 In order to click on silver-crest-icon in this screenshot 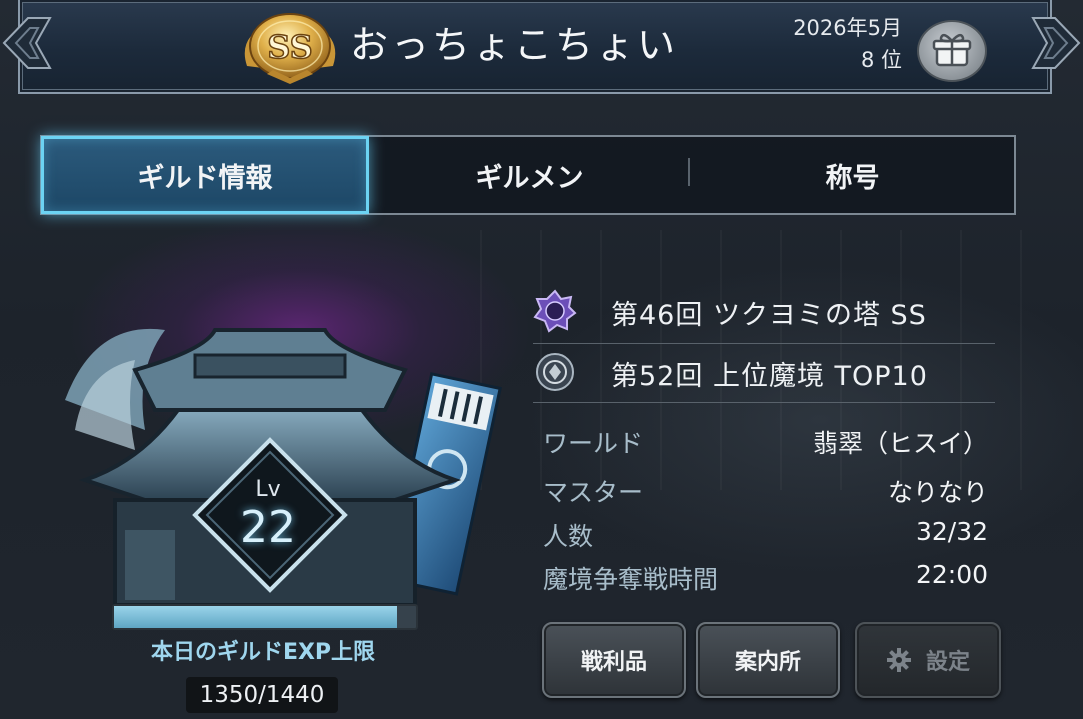, I will do `click(555, 372)`.